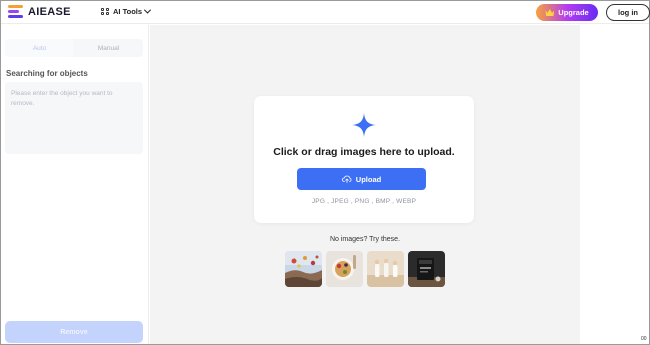  I want to click on logo-icon, so click(15, 11).